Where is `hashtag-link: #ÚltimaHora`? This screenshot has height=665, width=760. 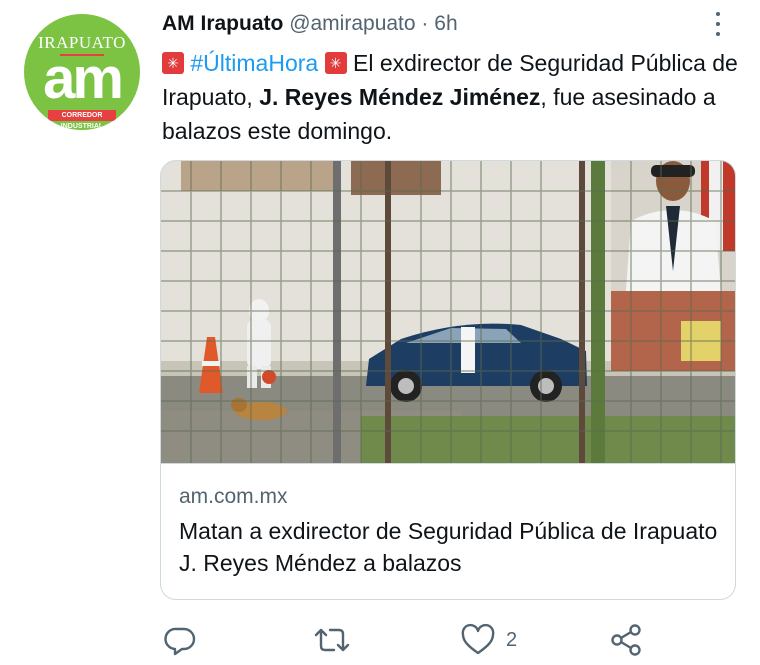 hashtag-link: #ÚltimaHora is located at coordinates (254, 63).